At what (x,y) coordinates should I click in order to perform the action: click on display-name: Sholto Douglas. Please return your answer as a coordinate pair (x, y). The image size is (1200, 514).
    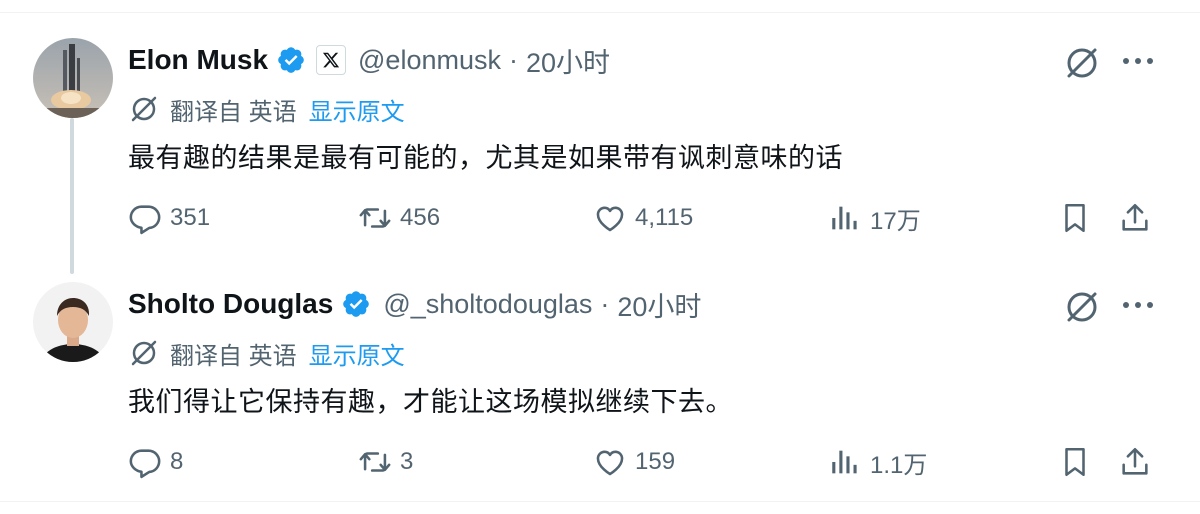
    Looking at the image, I should click on (230, 304).